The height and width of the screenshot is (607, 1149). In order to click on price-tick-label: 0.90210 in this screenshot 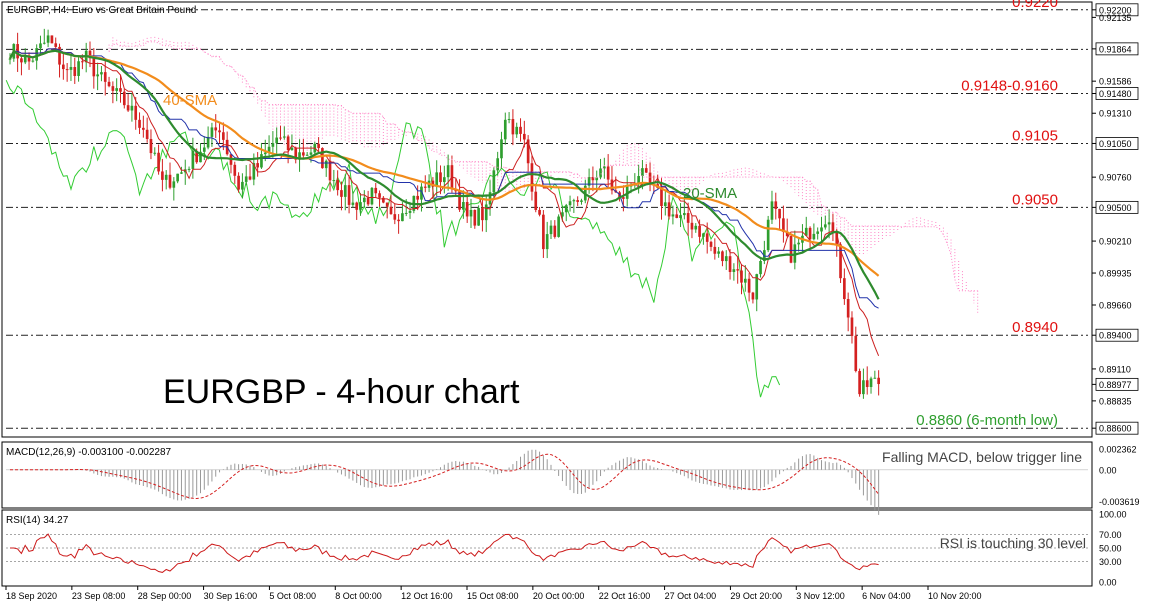, I will do `click(1115, 242)`.